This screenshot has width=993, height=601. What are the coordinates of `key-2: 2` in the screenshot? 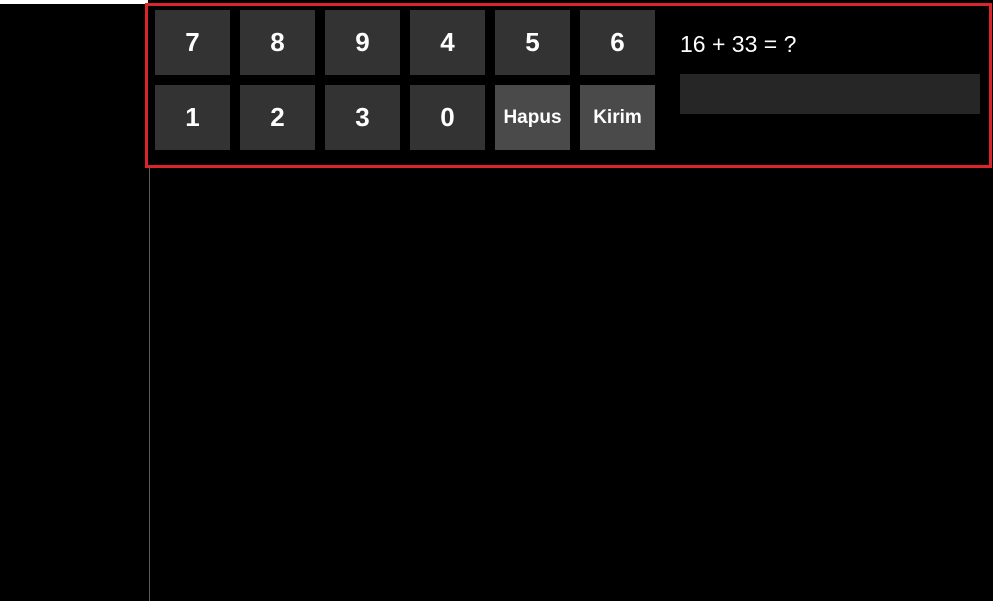 It's located at (277, 117).